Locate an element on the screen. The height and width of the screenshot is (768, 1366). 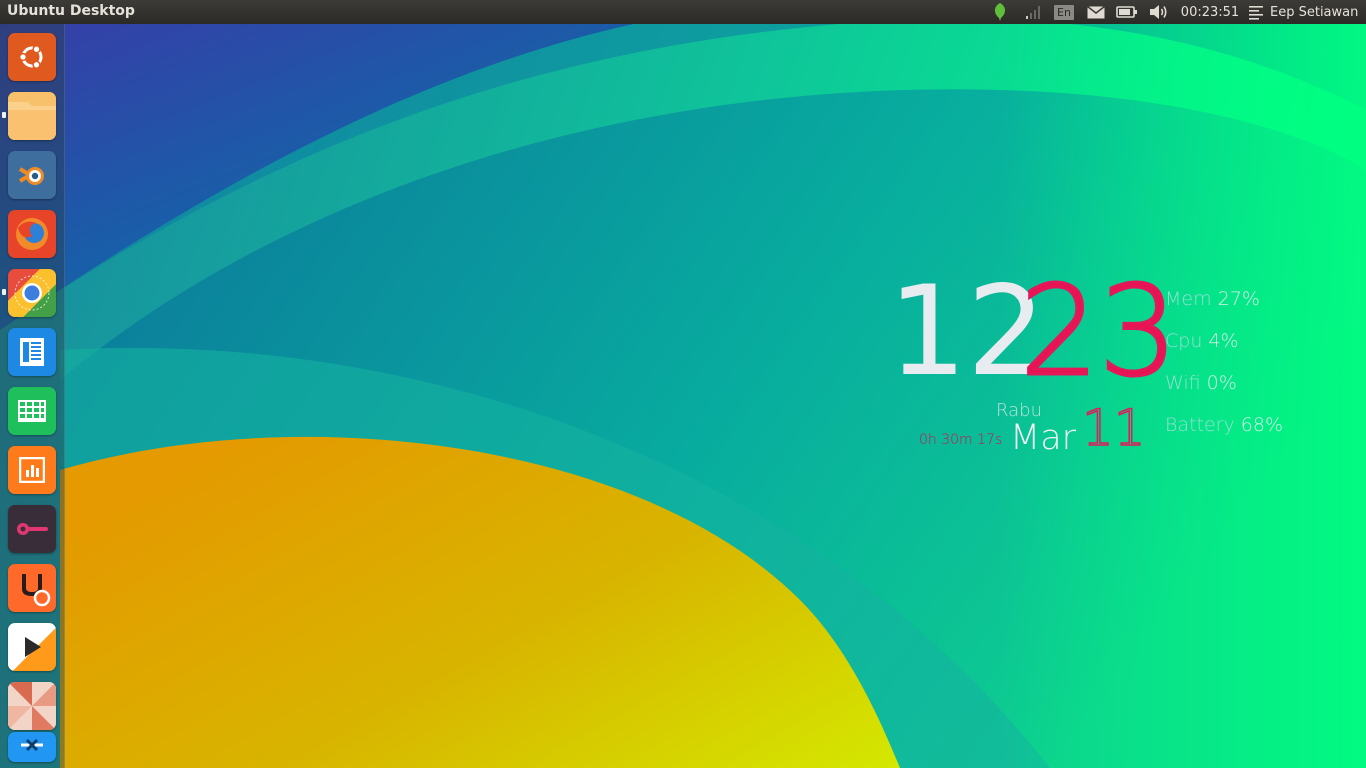
play-icon is located at coordinates (33, 647).